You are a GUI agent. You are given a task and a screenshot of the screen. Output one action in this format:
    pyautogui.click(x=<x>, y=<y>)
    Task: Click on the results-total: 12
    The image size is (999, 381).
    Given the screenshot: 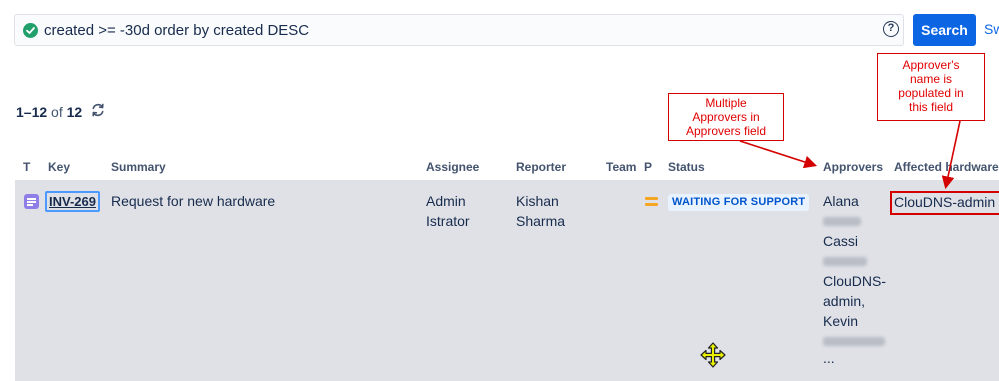 What is the action you would take?
    pyautogui.click(x=74, y=112)
    